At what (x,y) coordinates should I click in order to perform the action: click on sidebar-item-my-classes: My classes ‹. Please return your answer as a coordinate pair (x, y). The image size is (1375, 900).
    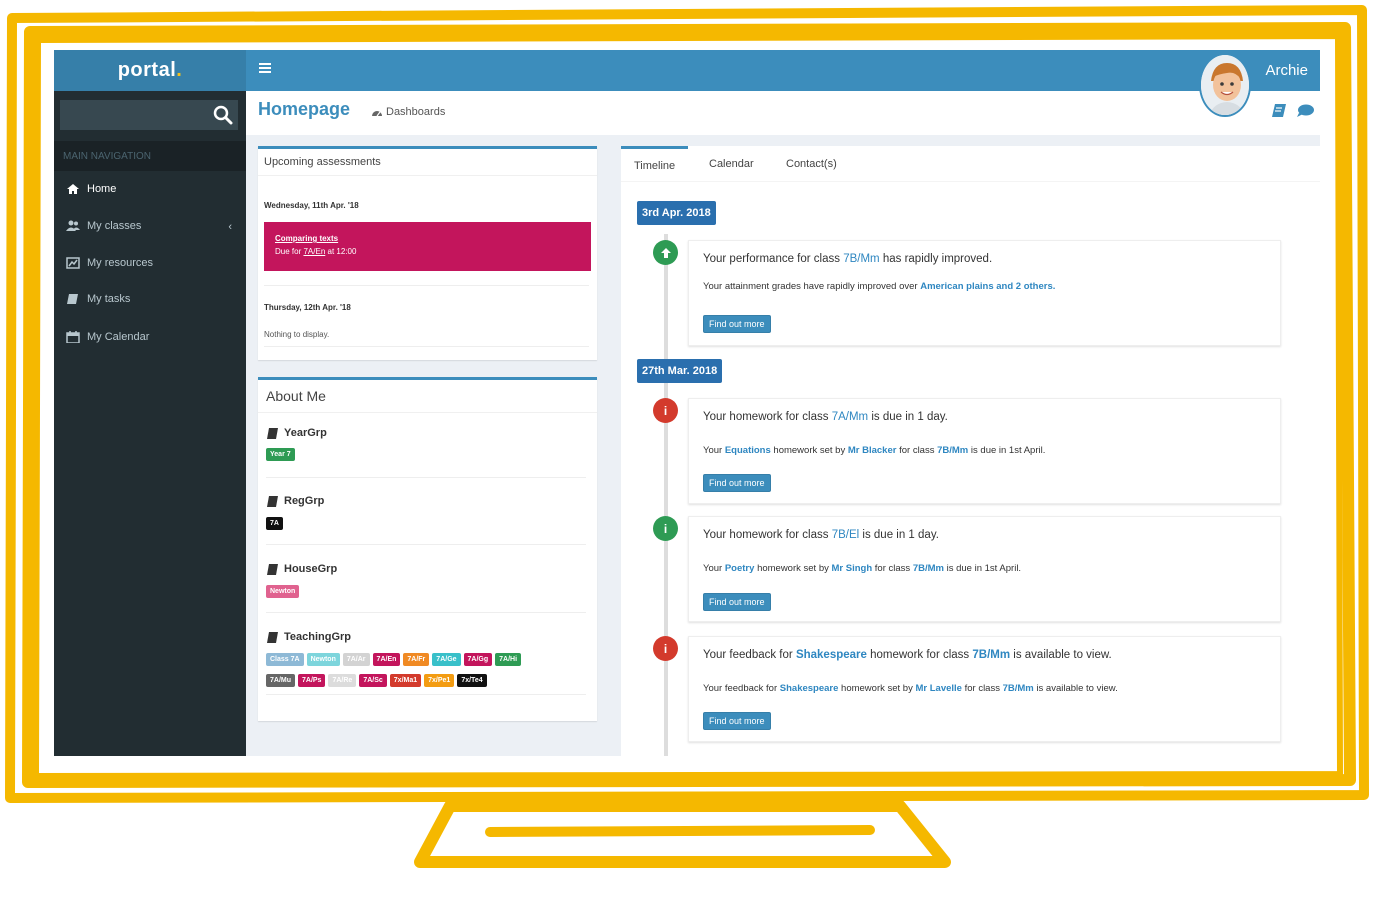
    Looking at the image, I should click on (150, 226).